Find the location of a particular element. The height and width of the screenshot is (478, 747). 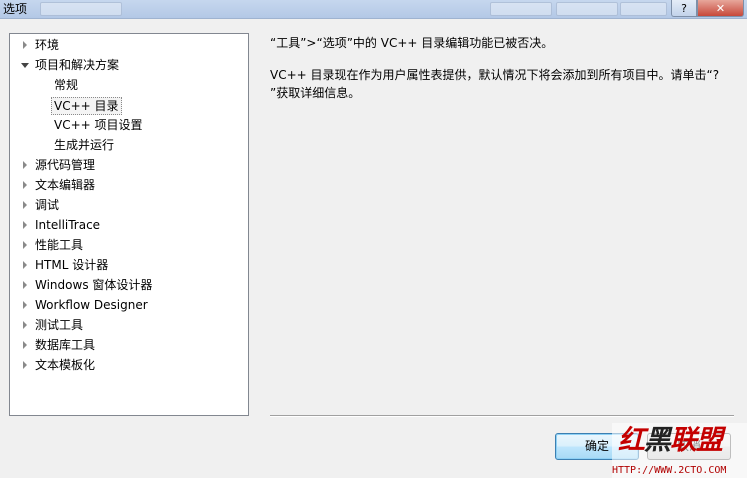

deprecation-notice: “工具”>“选项”中的 VC++ 目录编辑功能已被否决。 is located at coordinates (412, 43).